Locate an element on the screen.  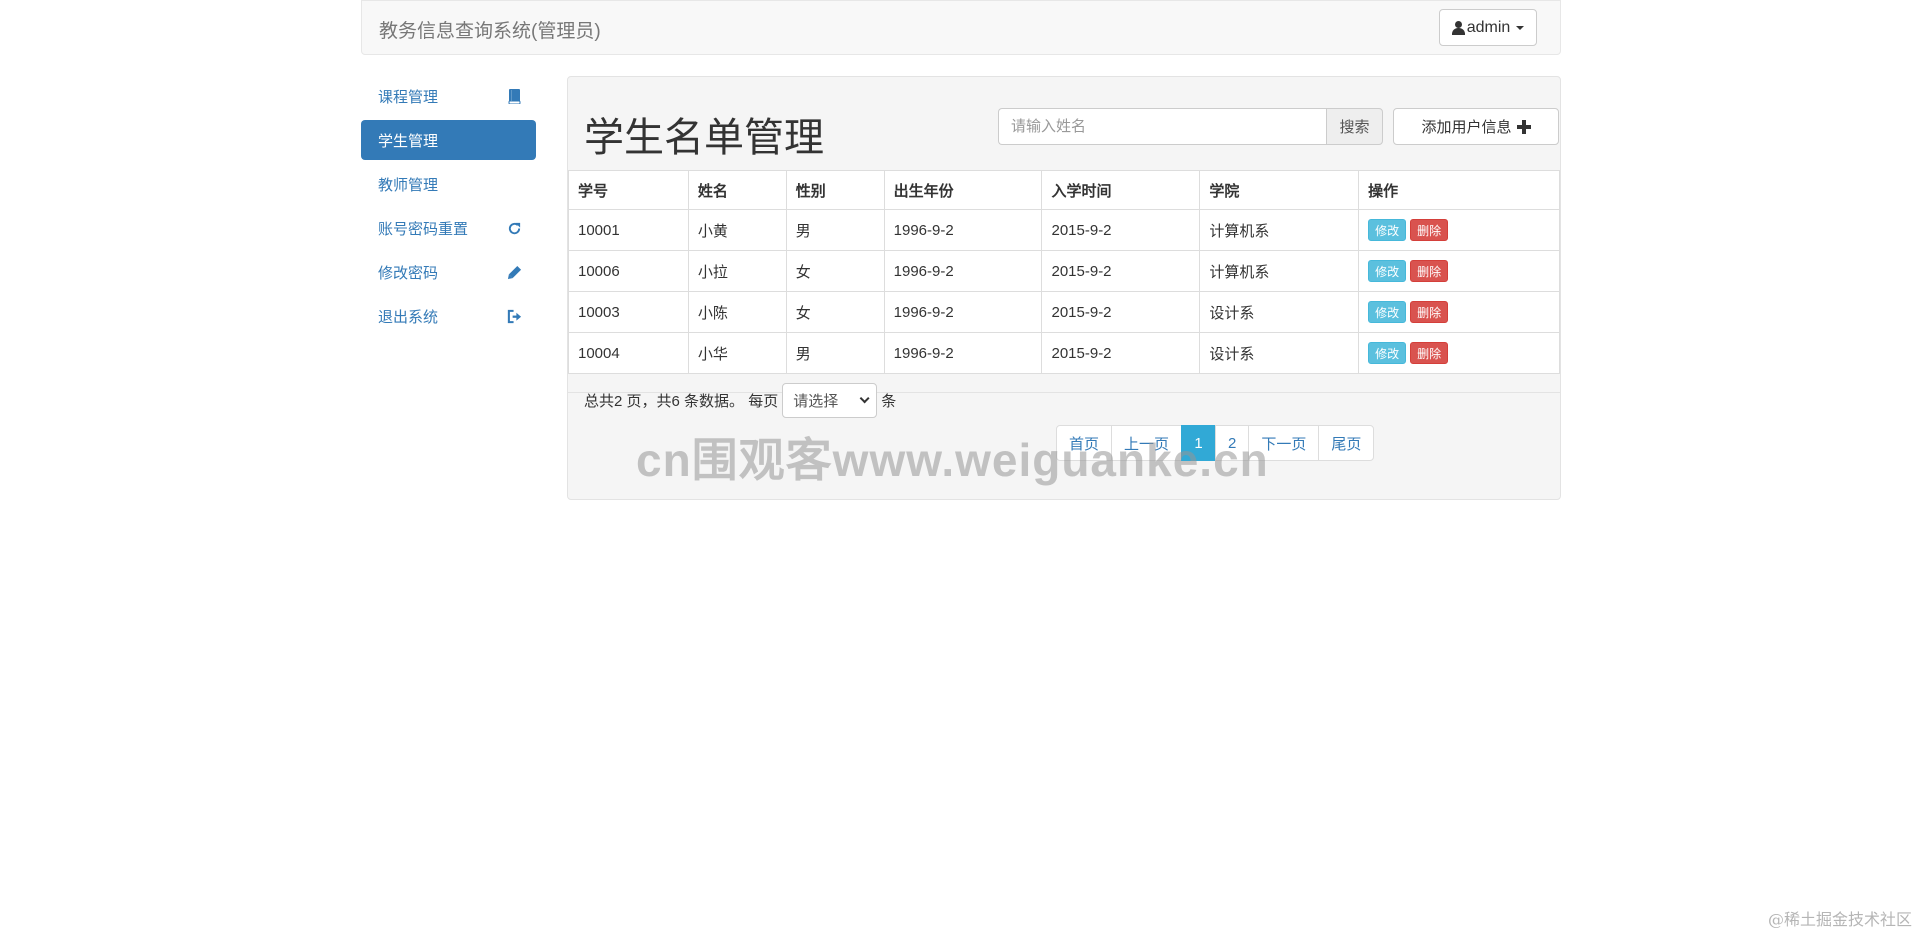
user-menu-button: admin is located at coordinates (1488, 27).